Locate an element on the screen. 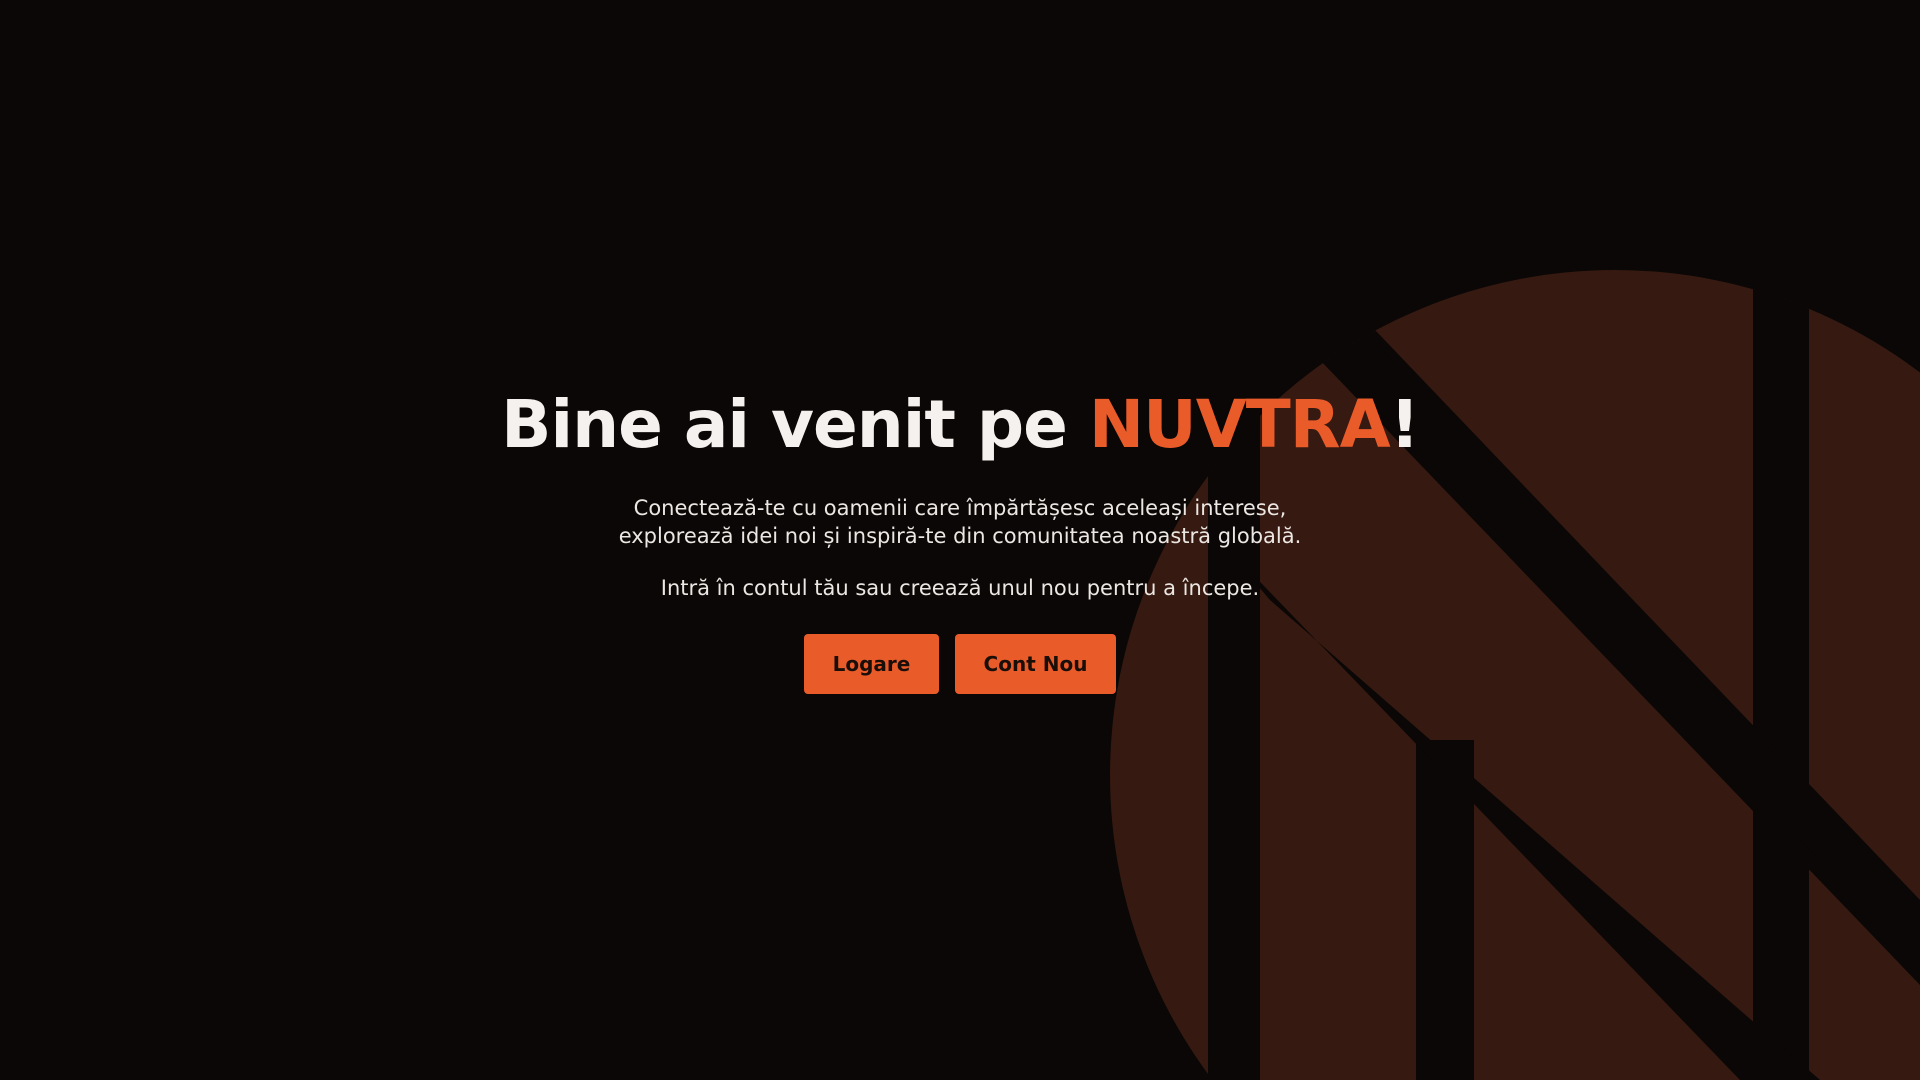  title-suffix: ! is located at coordinates (1404, 424).